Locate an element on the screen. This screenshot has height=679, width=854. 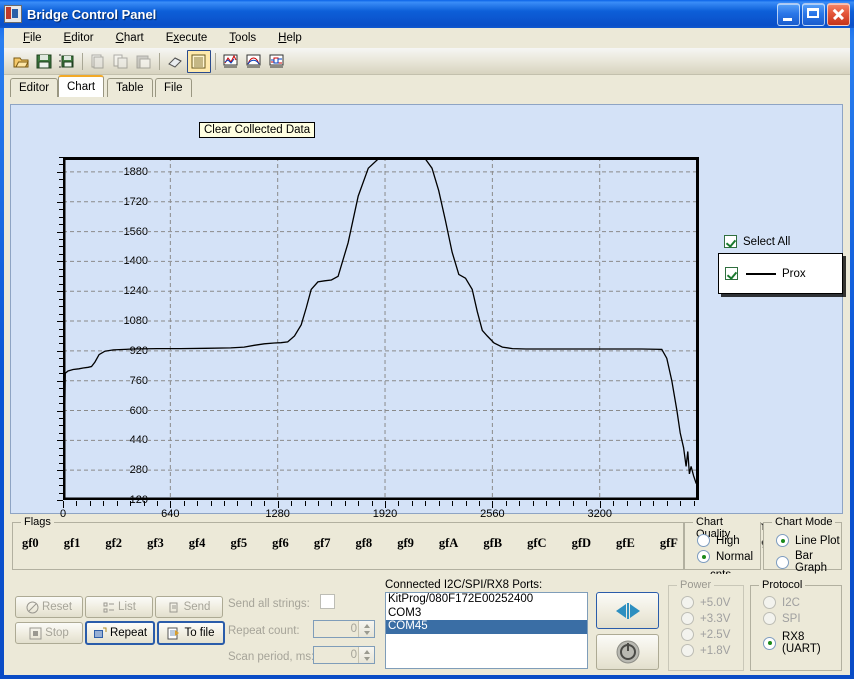
close-button is located at coordinates (838, 14).